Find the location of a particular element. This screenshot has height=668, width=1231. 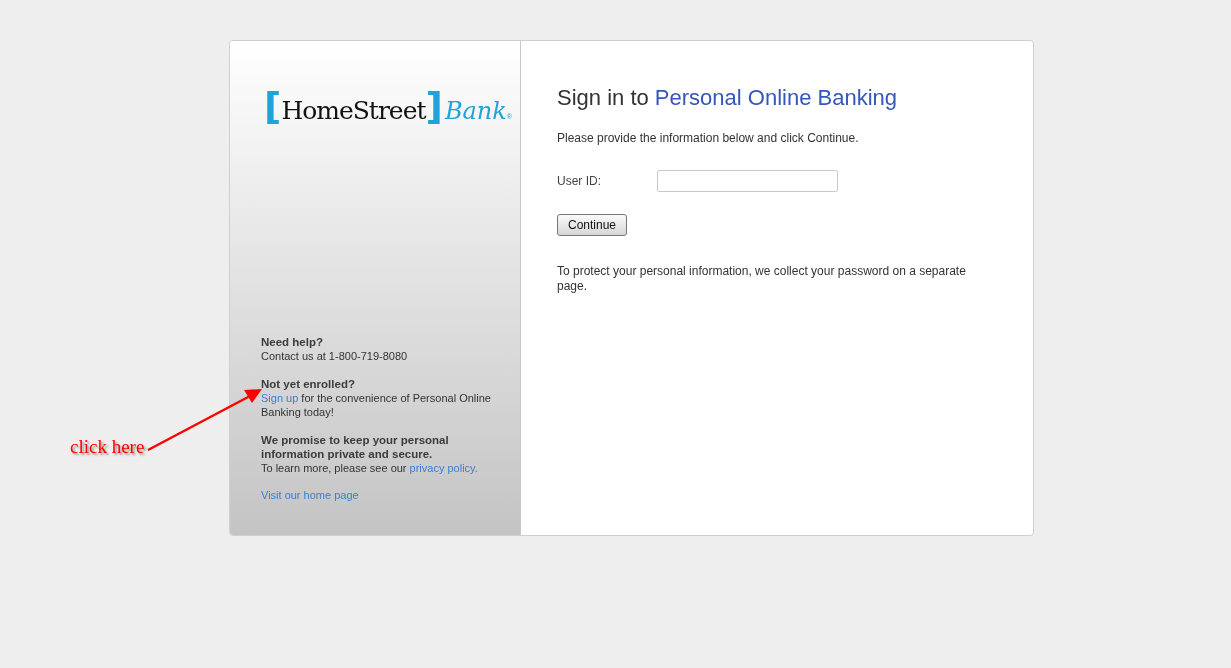

user-id-field is located at coordinates (747, 181).